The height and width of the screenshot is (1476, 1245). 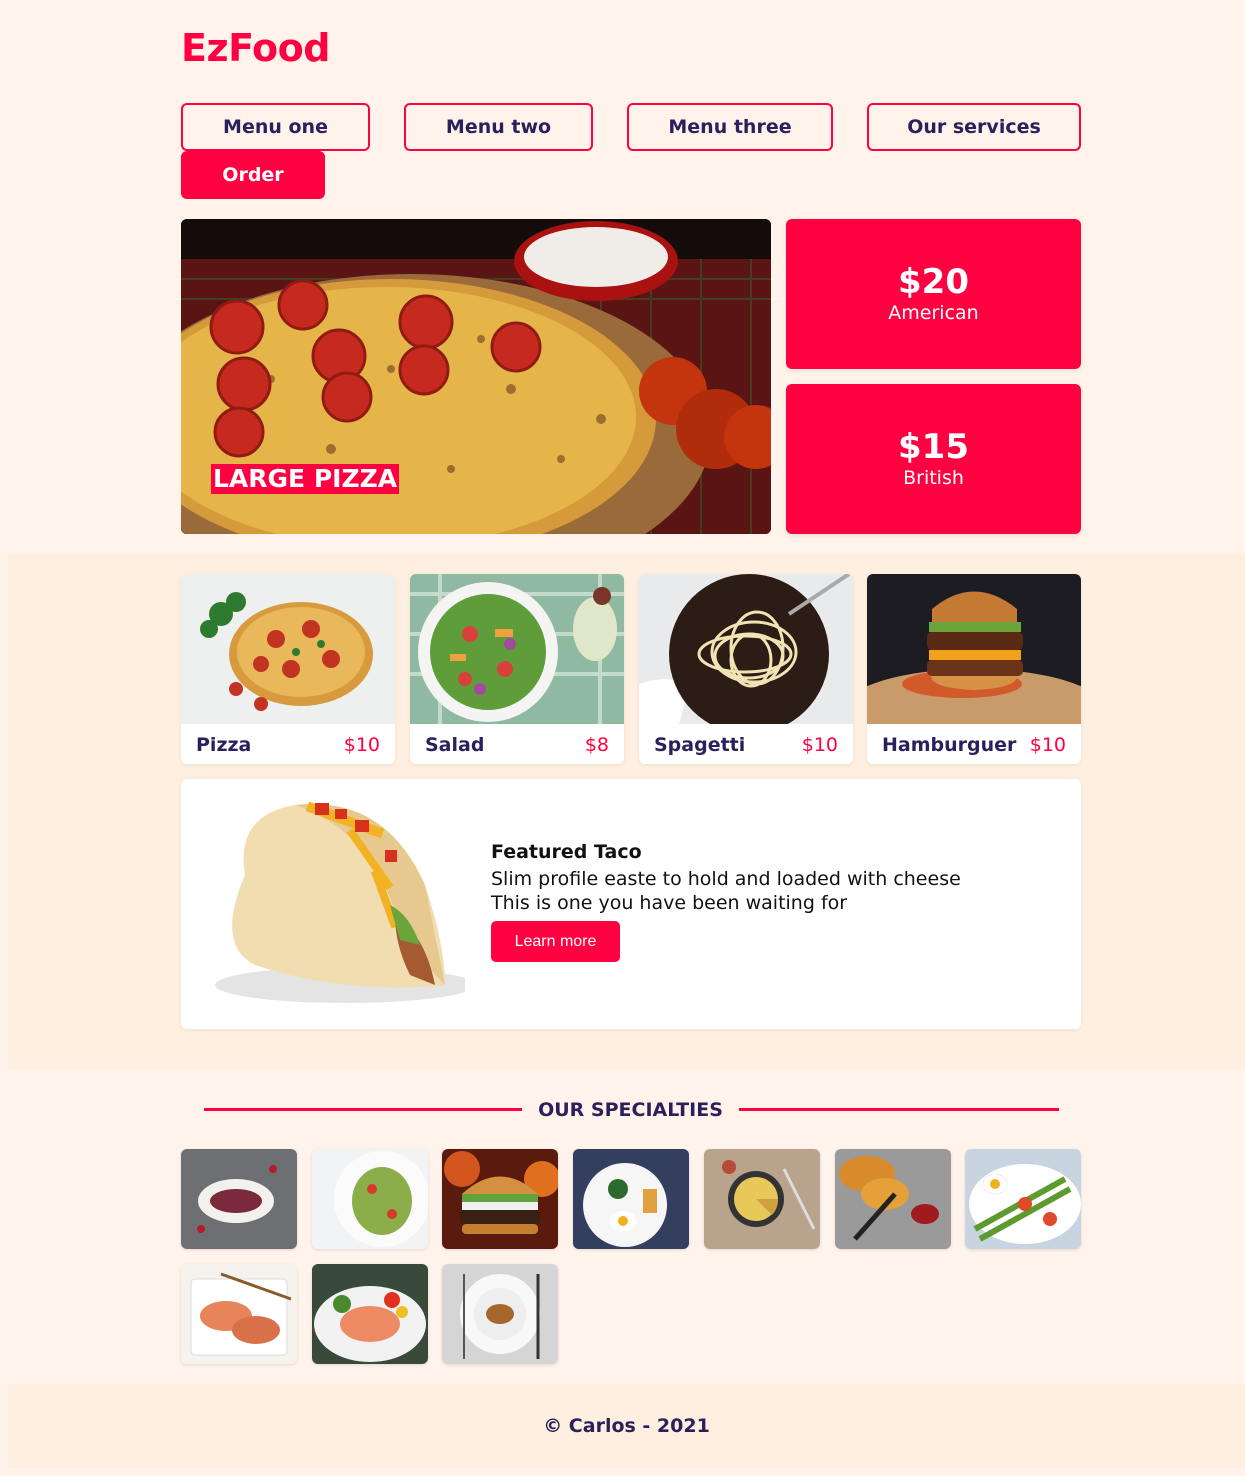 I want to click on offer-card-american: $20 American, so click(x=933, y=294).